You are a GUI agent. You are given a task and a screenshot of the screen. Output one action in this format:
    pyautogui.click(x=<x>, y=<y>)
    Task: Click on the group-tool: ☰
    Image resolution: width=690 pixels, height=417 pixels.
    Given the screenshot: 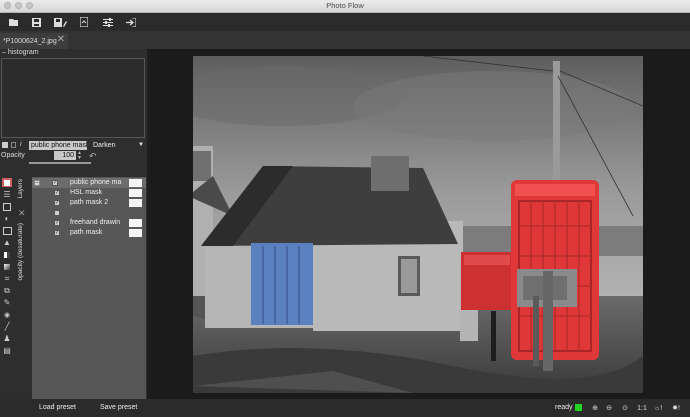 What is the action you would take?
    pyautogui.click(x=7, y=194)
    